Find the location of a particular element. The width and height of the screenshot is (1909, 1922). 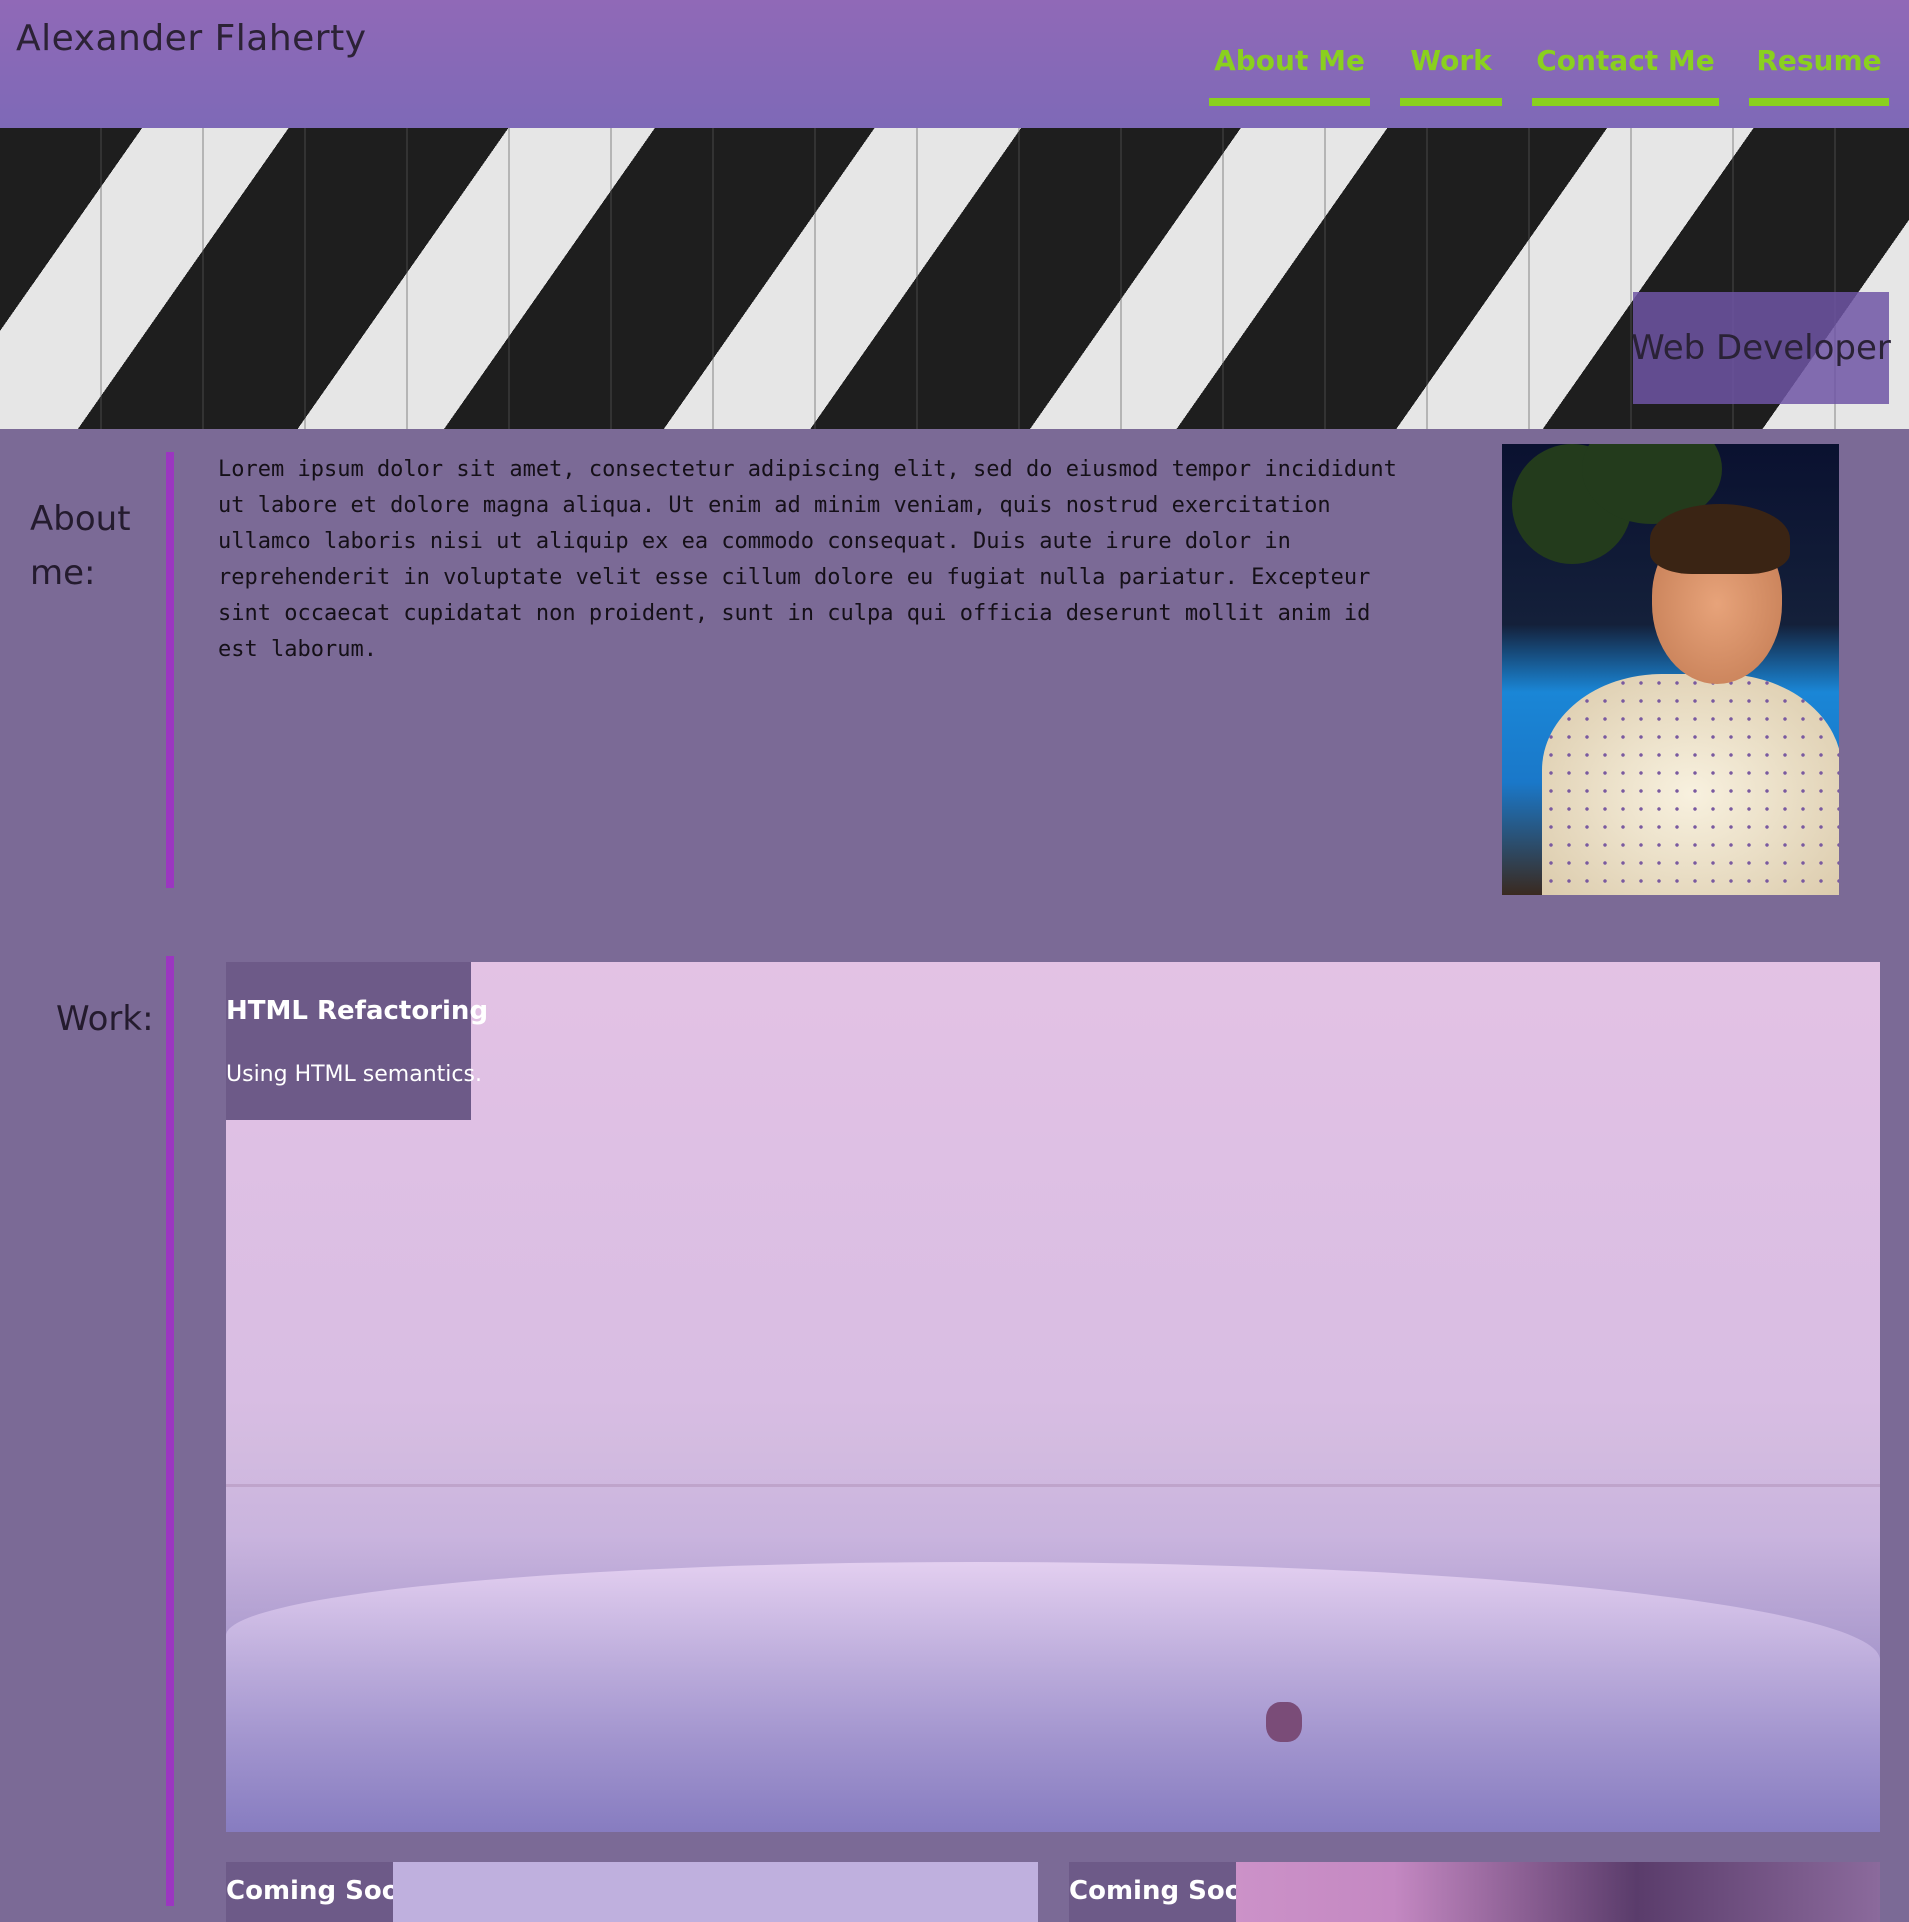

about-divider is located at coordinates (170, 670).